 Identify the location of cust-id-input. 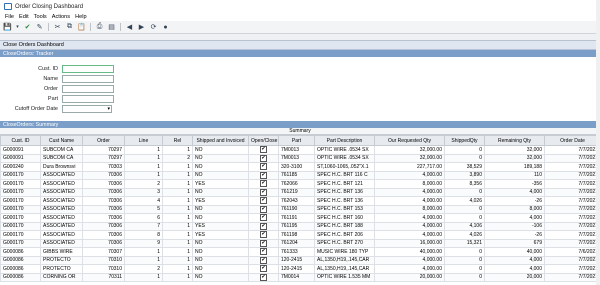
(88, 69).